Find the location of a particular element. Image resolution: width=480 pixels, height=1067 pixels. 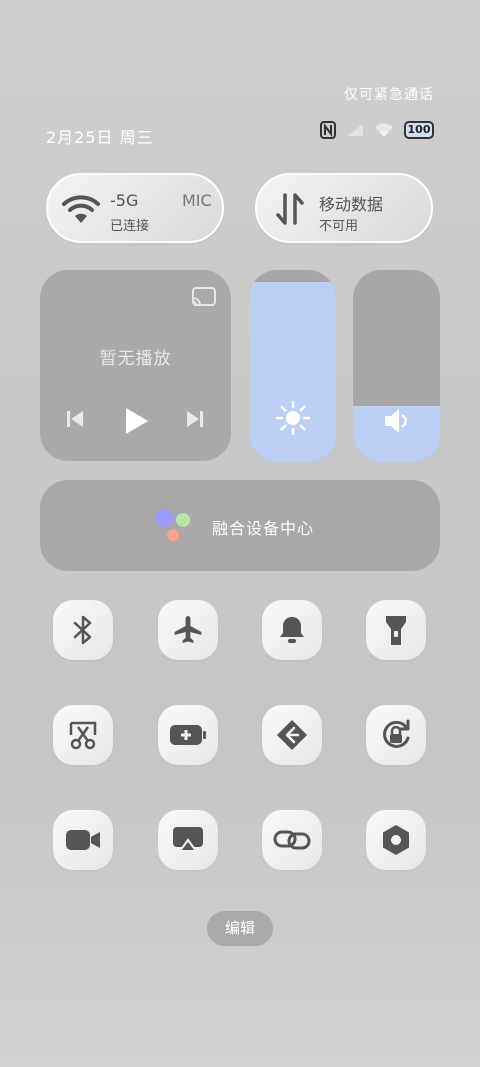

share-icon is located at coordinates (292, 735).